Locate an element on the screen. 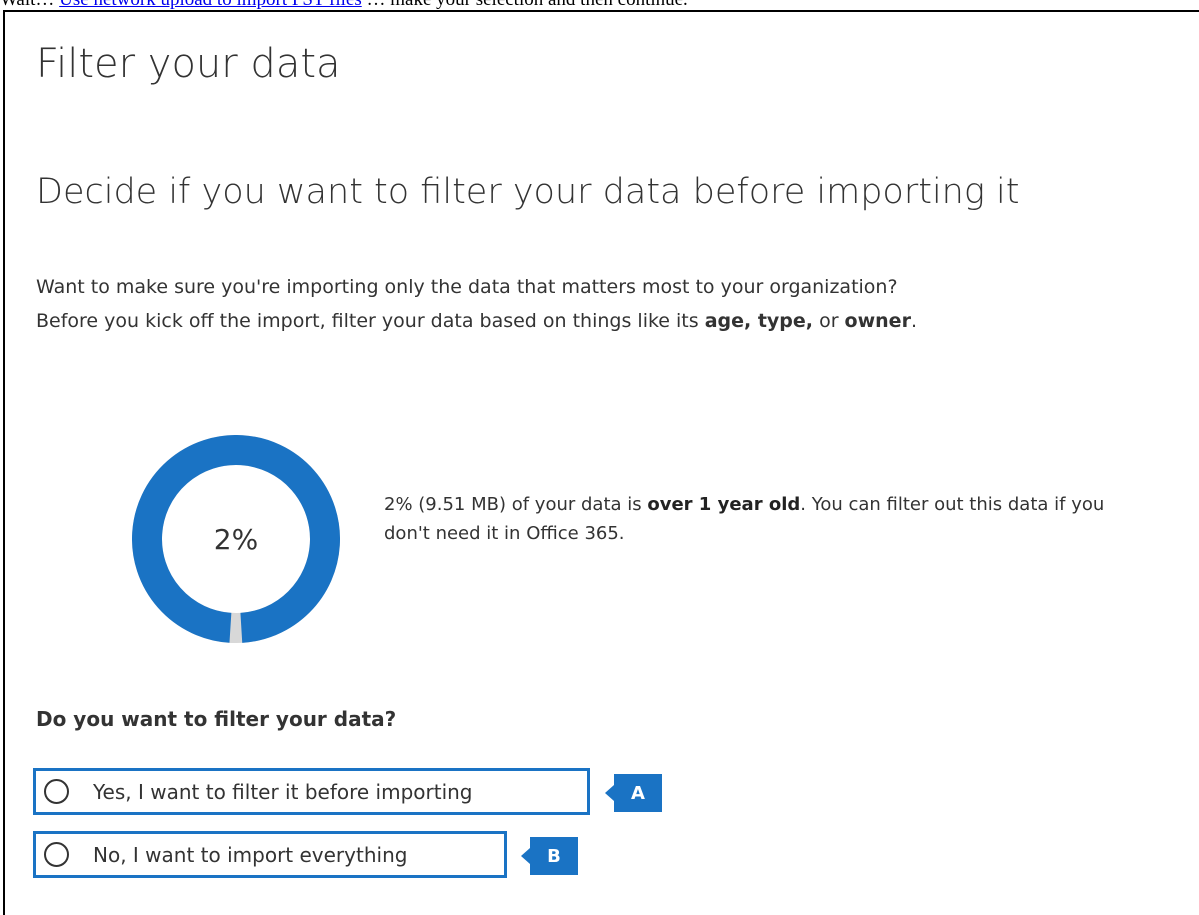  callout-badge-b: B is located at coordinates (549, 856).